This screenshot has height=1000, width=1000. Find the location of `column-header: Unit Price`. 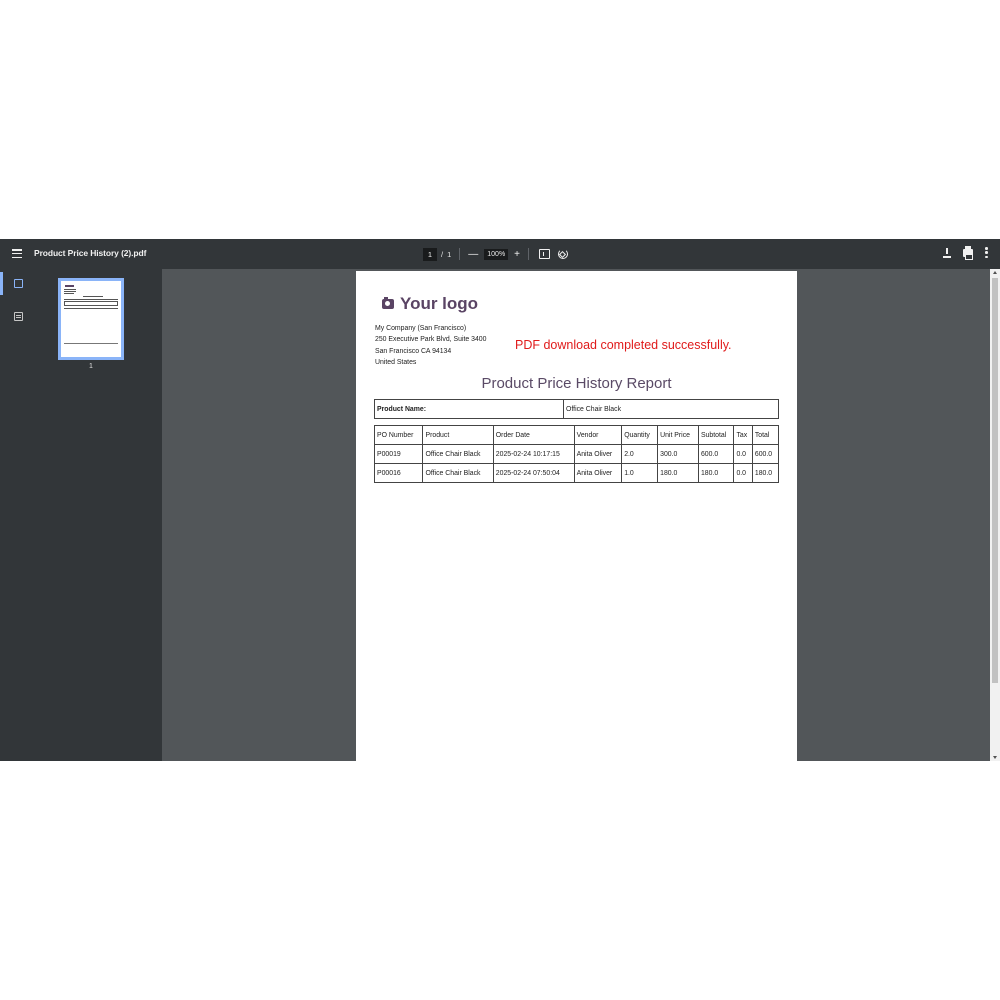

column-header: Unit Price is located at coordinates (678, 435).